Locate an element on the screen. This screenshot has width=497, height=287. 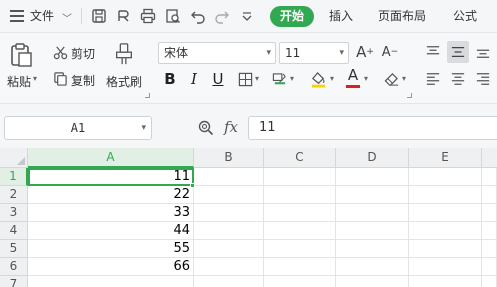
cell-f6 is located at coordinates (489, 267).